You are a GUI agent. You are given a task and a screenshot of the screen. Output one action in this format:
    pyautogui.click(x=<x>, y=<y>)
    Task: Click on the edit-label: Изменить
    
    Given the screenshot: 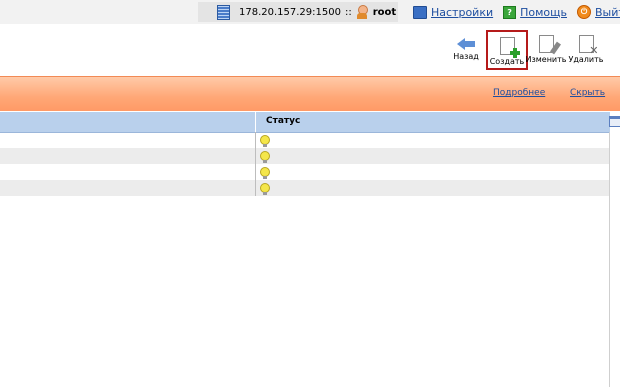 What is the action you would take?
    pyautogui.click(x=546, y=59)
    